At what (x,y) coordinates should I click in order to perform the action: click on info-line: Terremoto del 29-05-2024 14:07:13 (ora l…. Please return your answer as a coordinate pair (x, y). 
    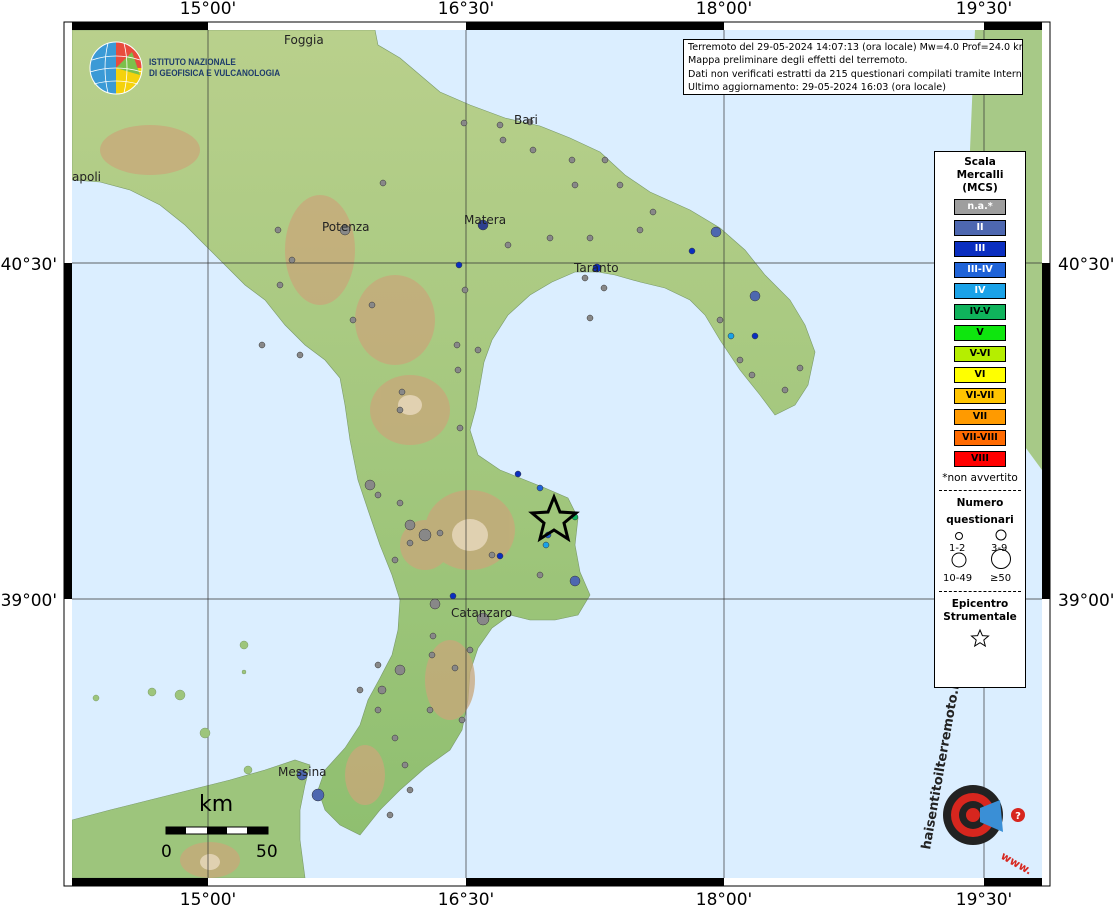
    Looking at the image, I should click on (855, 47).